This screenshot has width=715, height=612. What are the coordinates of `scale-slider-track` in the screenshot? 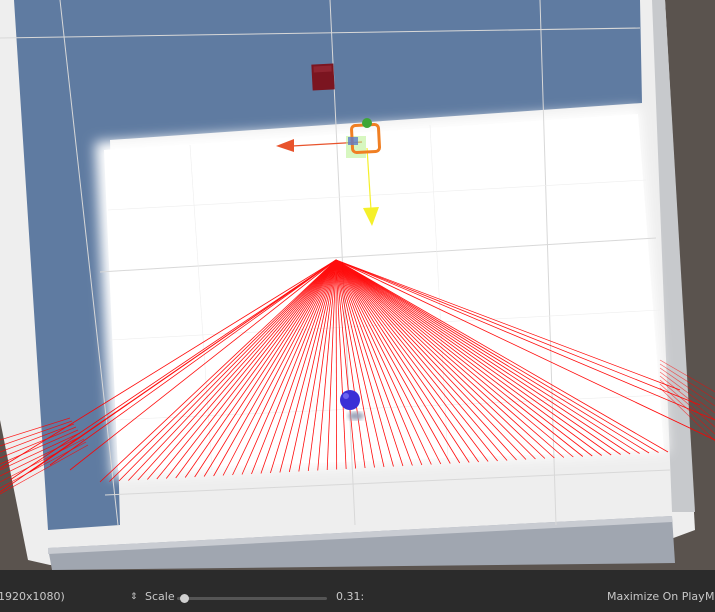 It's located at (252, 598).